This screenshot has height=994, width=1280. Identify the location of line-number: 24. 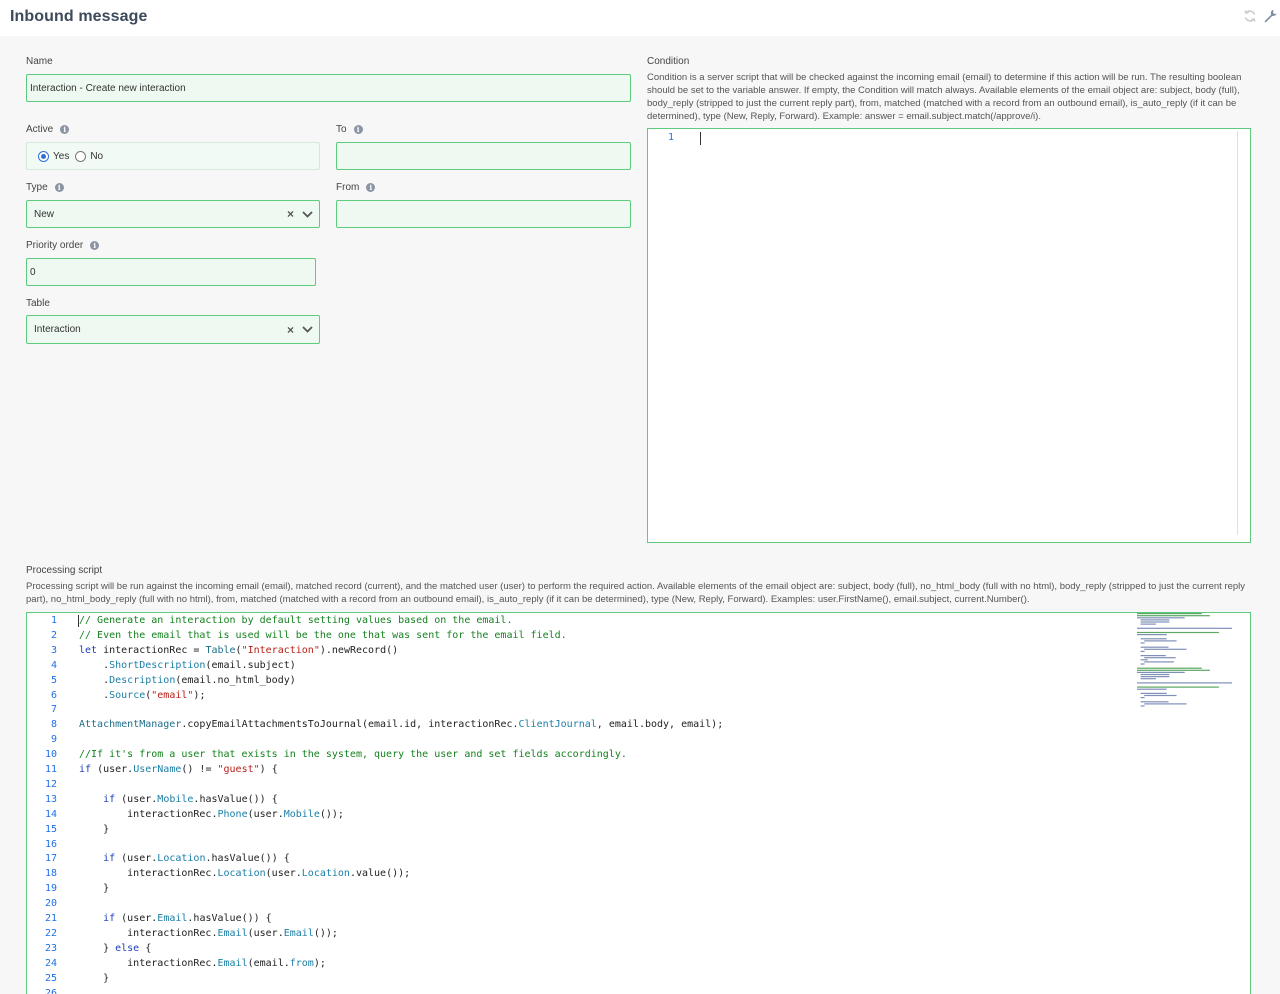
(50, 963).